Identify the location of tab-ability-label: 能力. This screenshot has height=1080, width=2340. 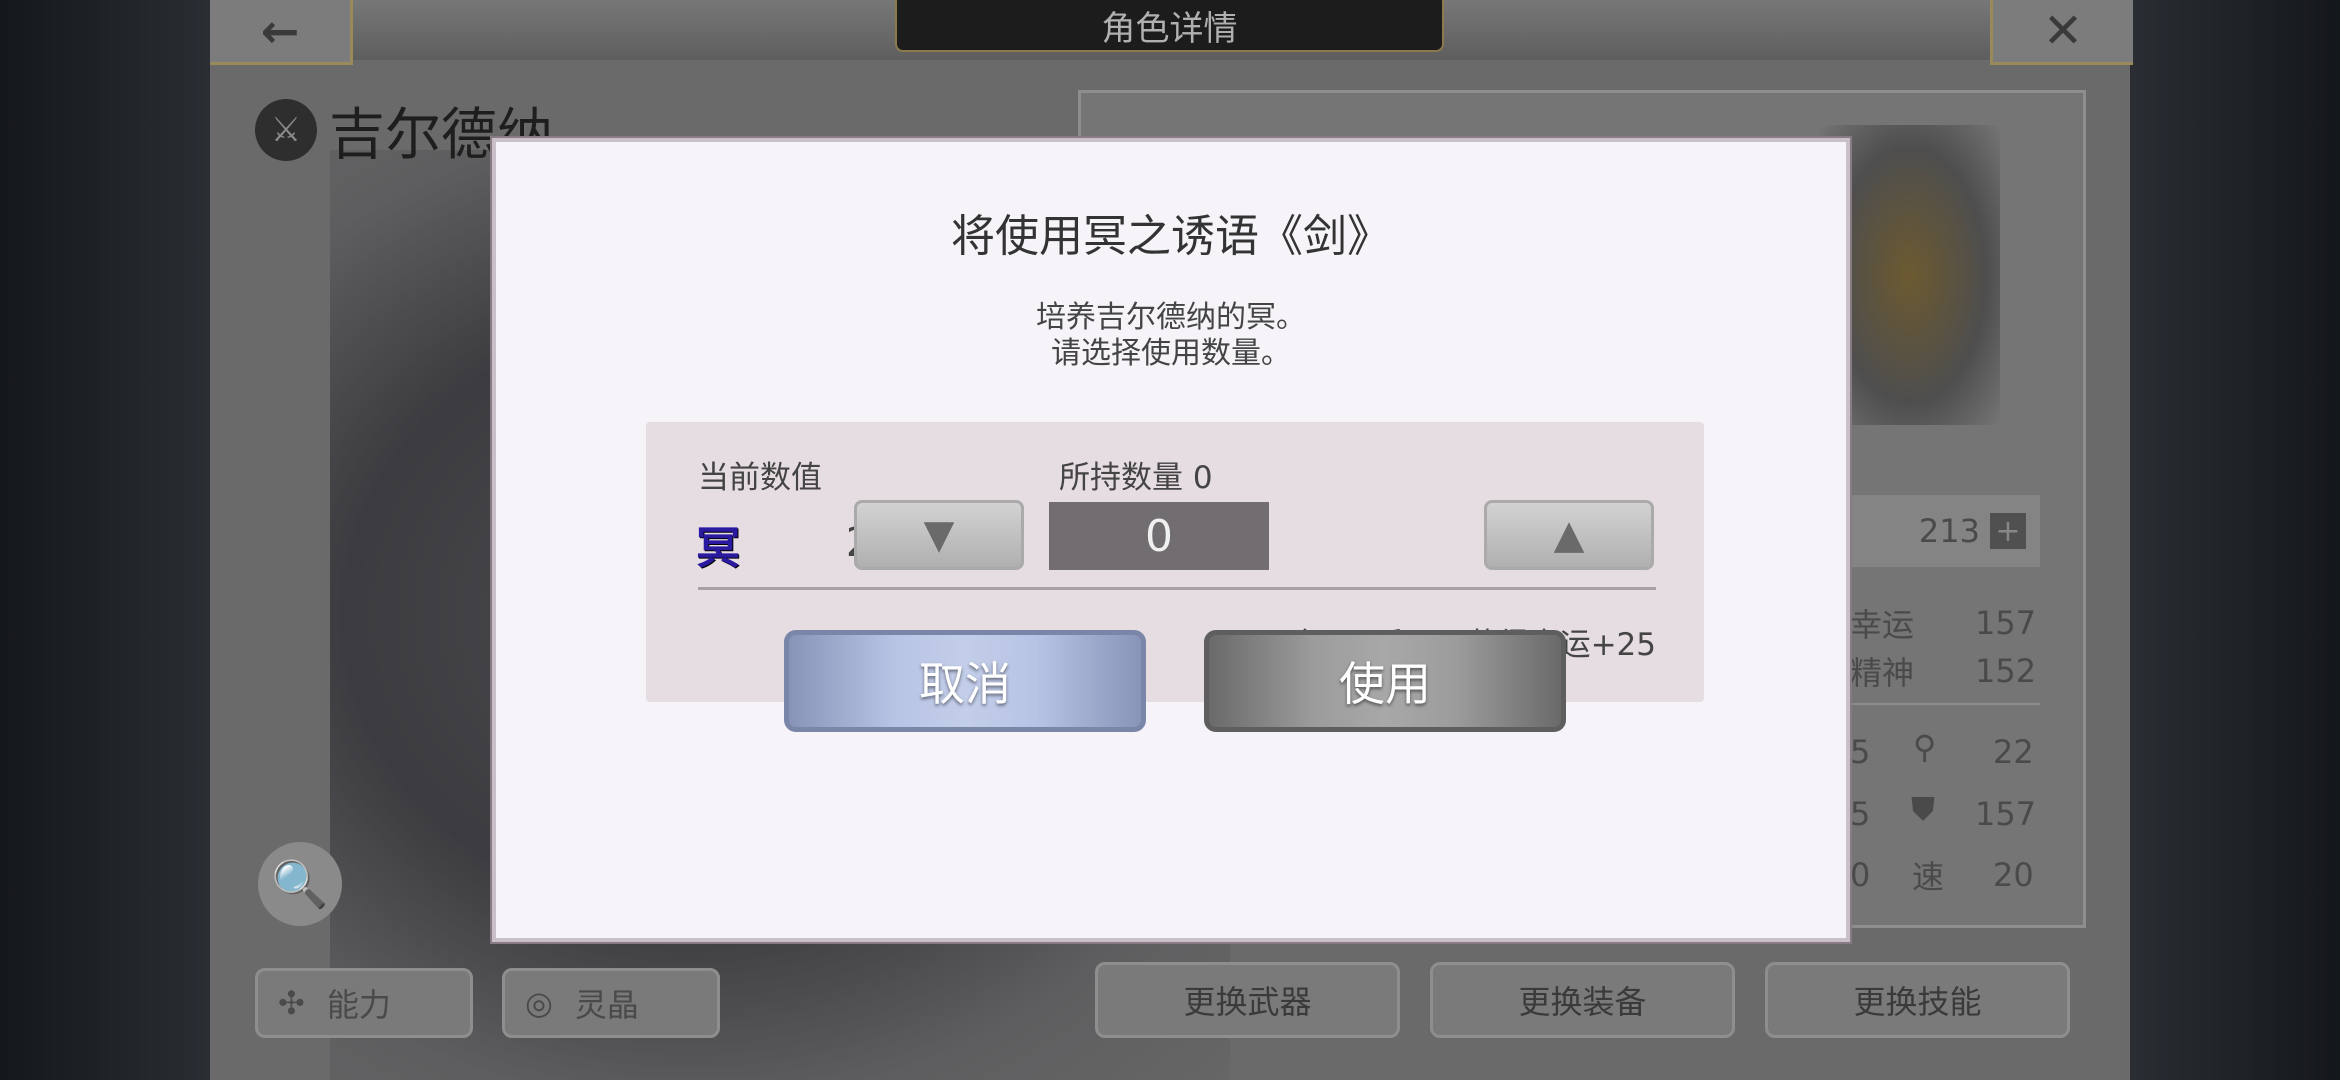
(358, 1005).